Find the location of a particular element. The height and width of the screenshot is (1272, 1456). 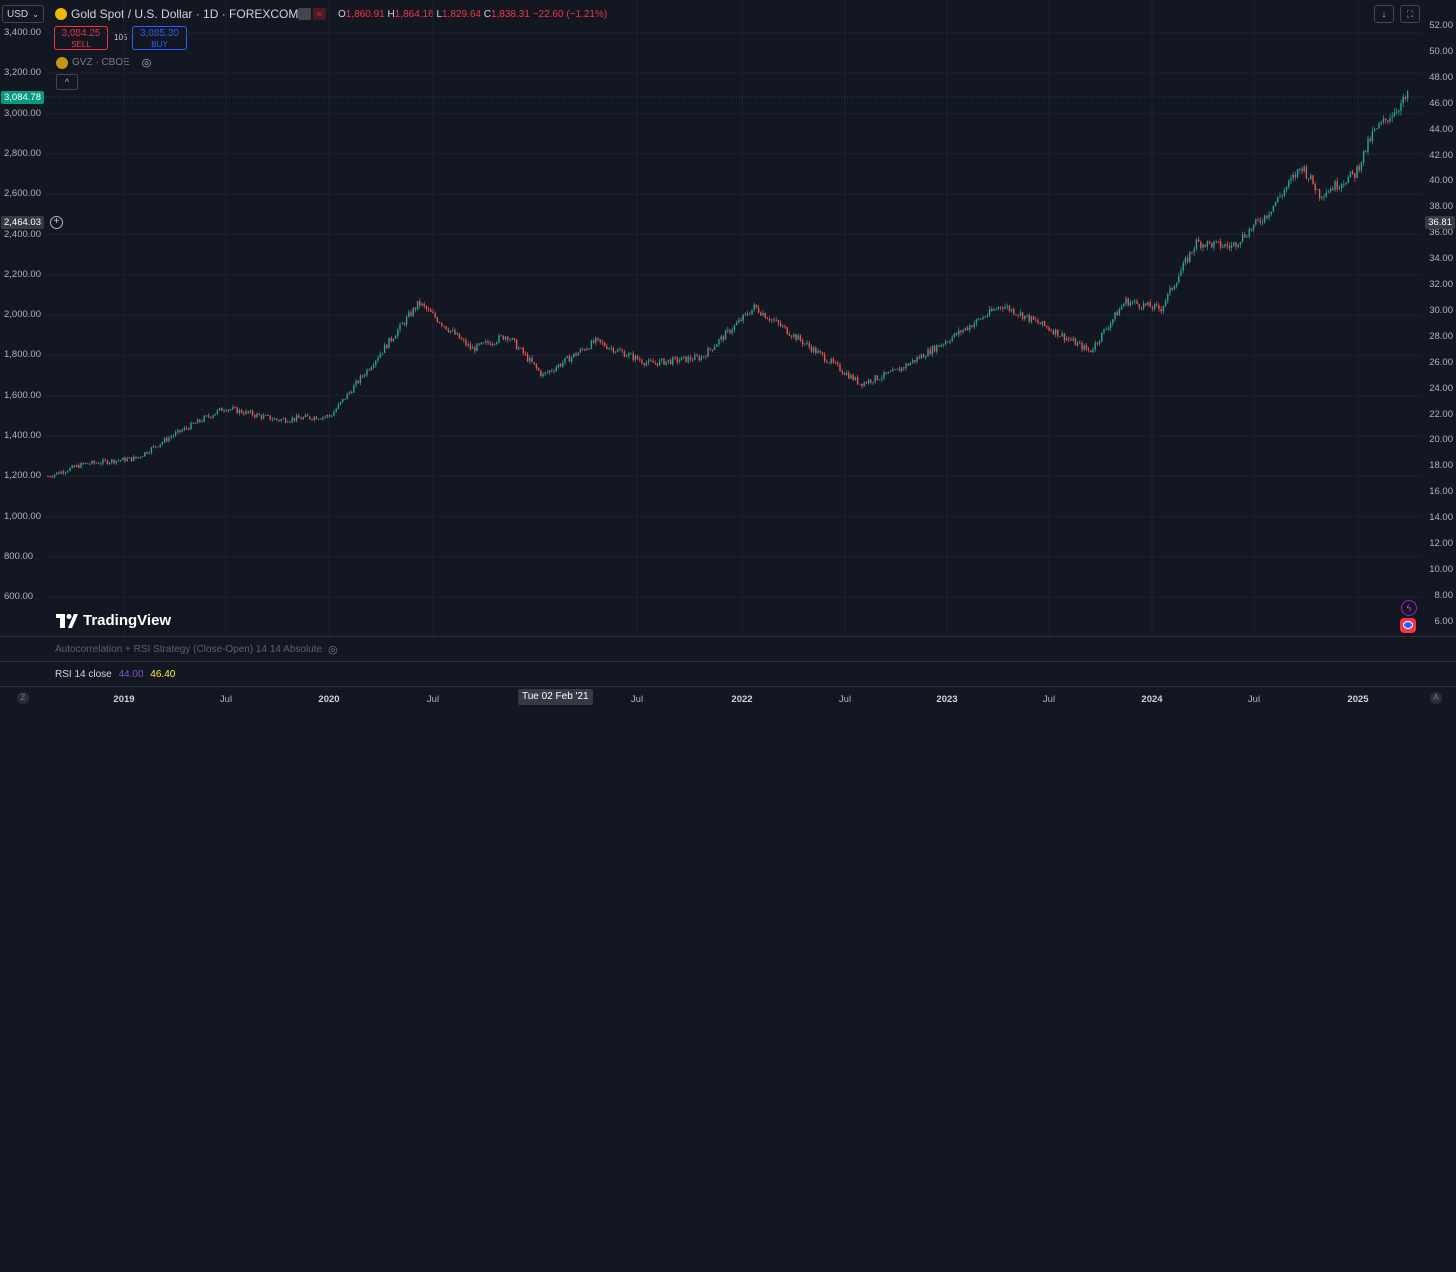

pane-separator is located at coordinates (728, 636).